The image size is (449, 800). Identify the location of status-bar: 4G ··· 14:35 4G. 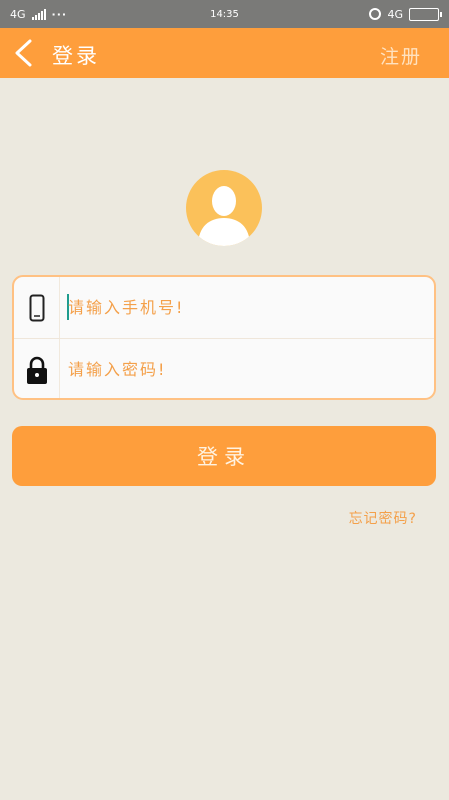
(224, 14).